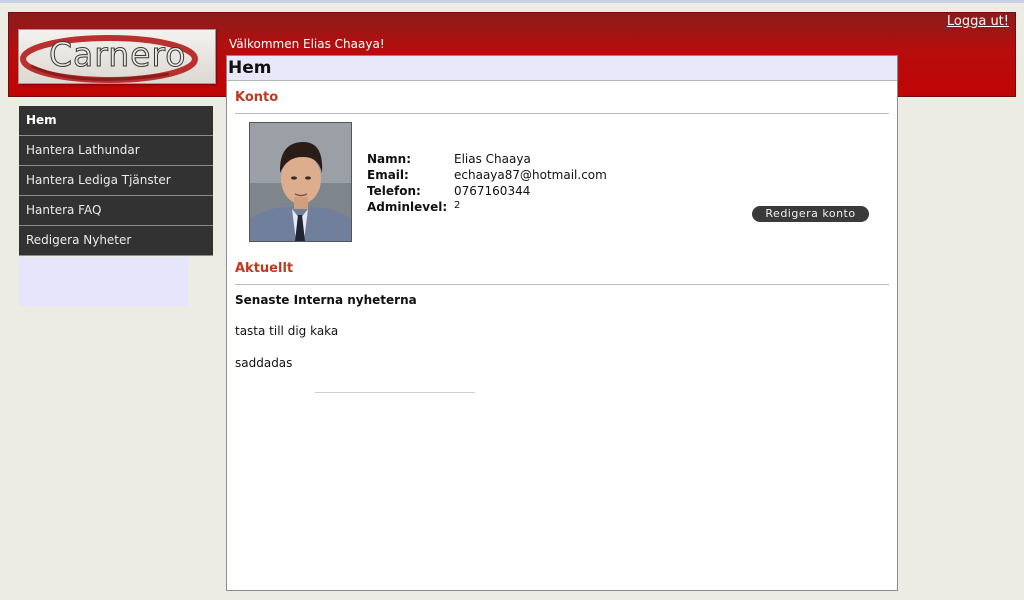  I want to click on welcome-message: Välkommen Elias Chaaya!, so click(307, 44).